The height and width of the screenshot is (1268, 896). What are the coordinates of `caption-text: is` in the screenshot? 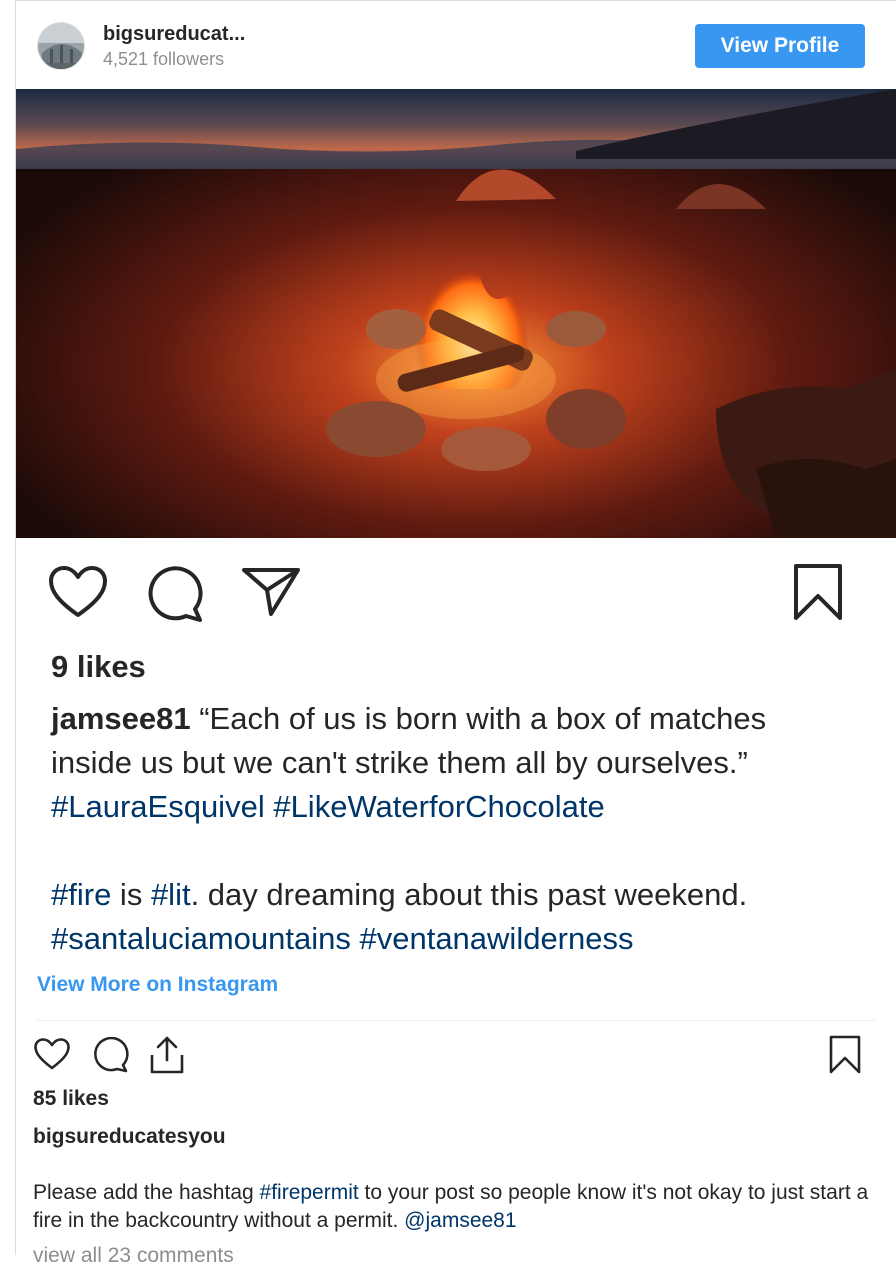 It's located at (131, 894).